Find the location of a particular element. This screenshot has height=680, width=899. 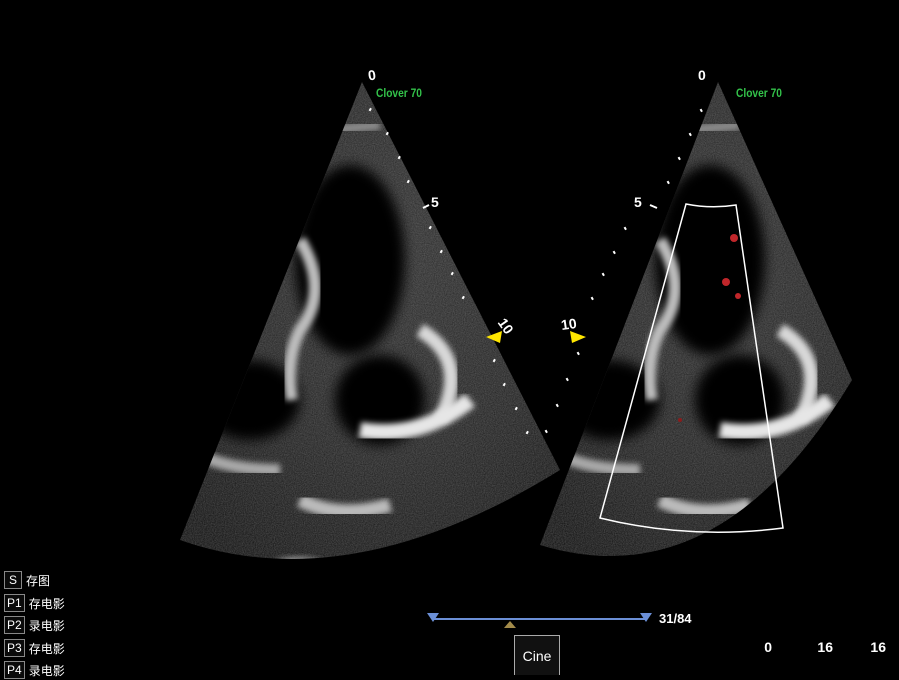

shortcut-p1: P1 存电影 is located at coordinates (34, 603).